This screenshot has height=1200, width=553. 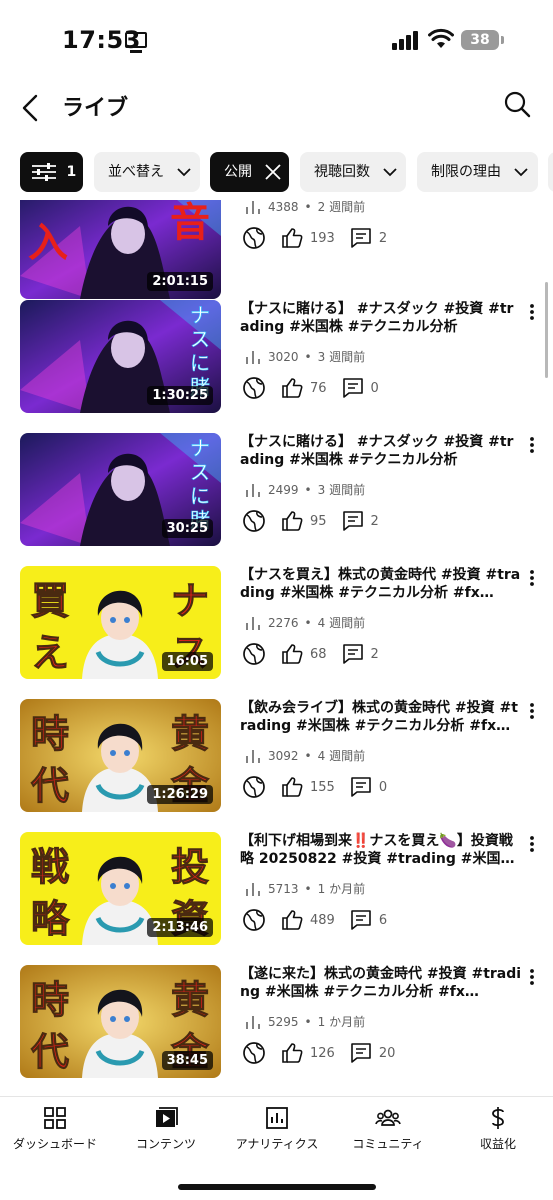 I want to click on filter-bar: 1 並べ替え 公開 視聴回数 制限の理由, so click(x=276, y=173).